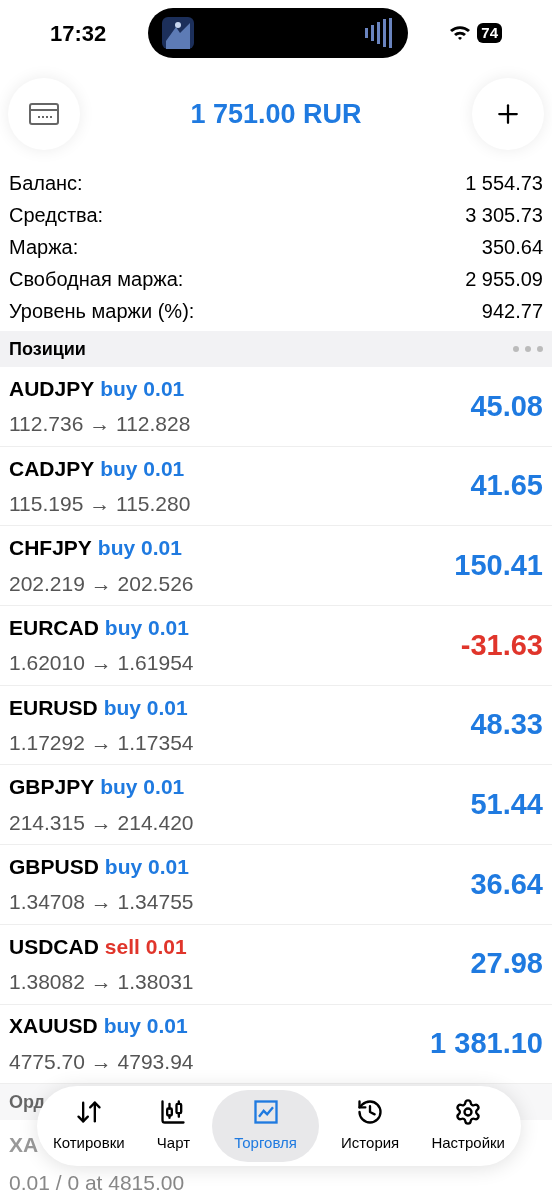  What do you see at coordinates (486, 1044) in the screenshot?
I see `profit-value: 1 381.10` at bounding box center [486, 1044].